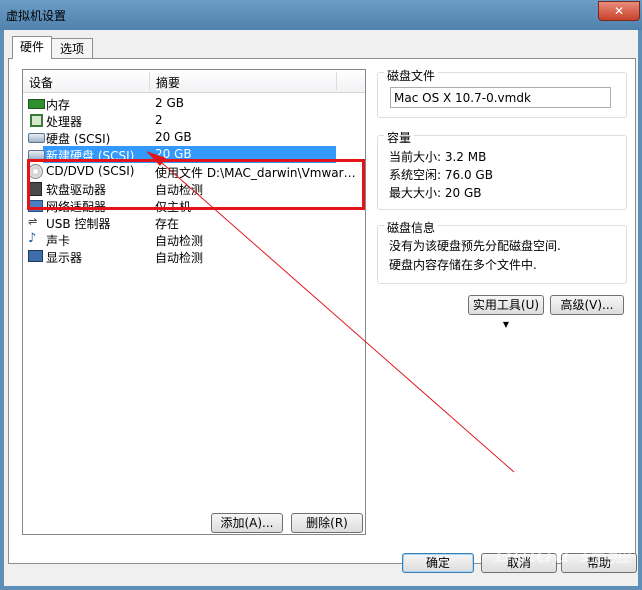  I want to click on tab-hardware: 硬件, so click(32, 47).